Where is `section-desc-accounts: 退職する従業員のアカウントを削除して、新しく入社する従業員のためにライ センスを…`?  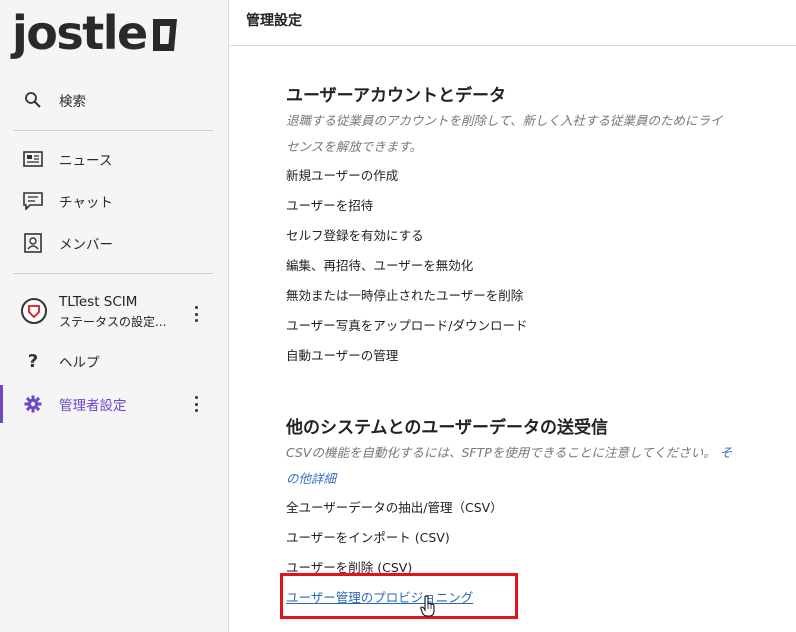 section-desc-accounts: 退職する従業員のアカウントを削除して、新しく入社する従業員のためにライ センスを… is located at coordinates (533, 134).